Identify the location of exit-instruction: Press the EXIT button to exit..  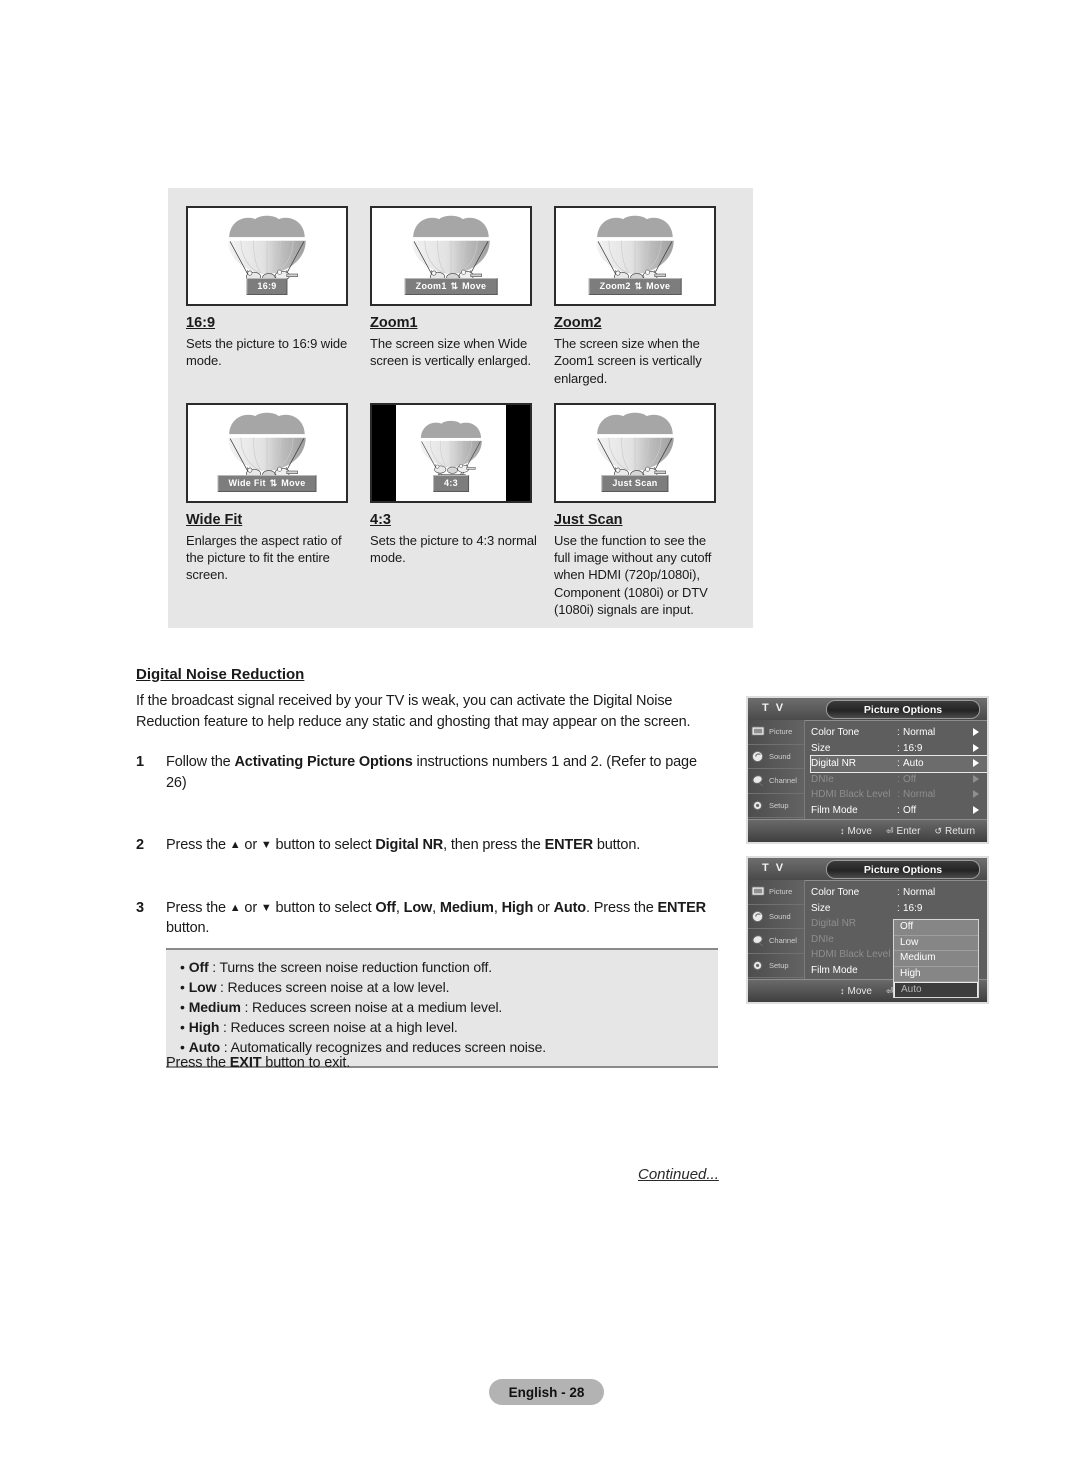
(258, 1063).